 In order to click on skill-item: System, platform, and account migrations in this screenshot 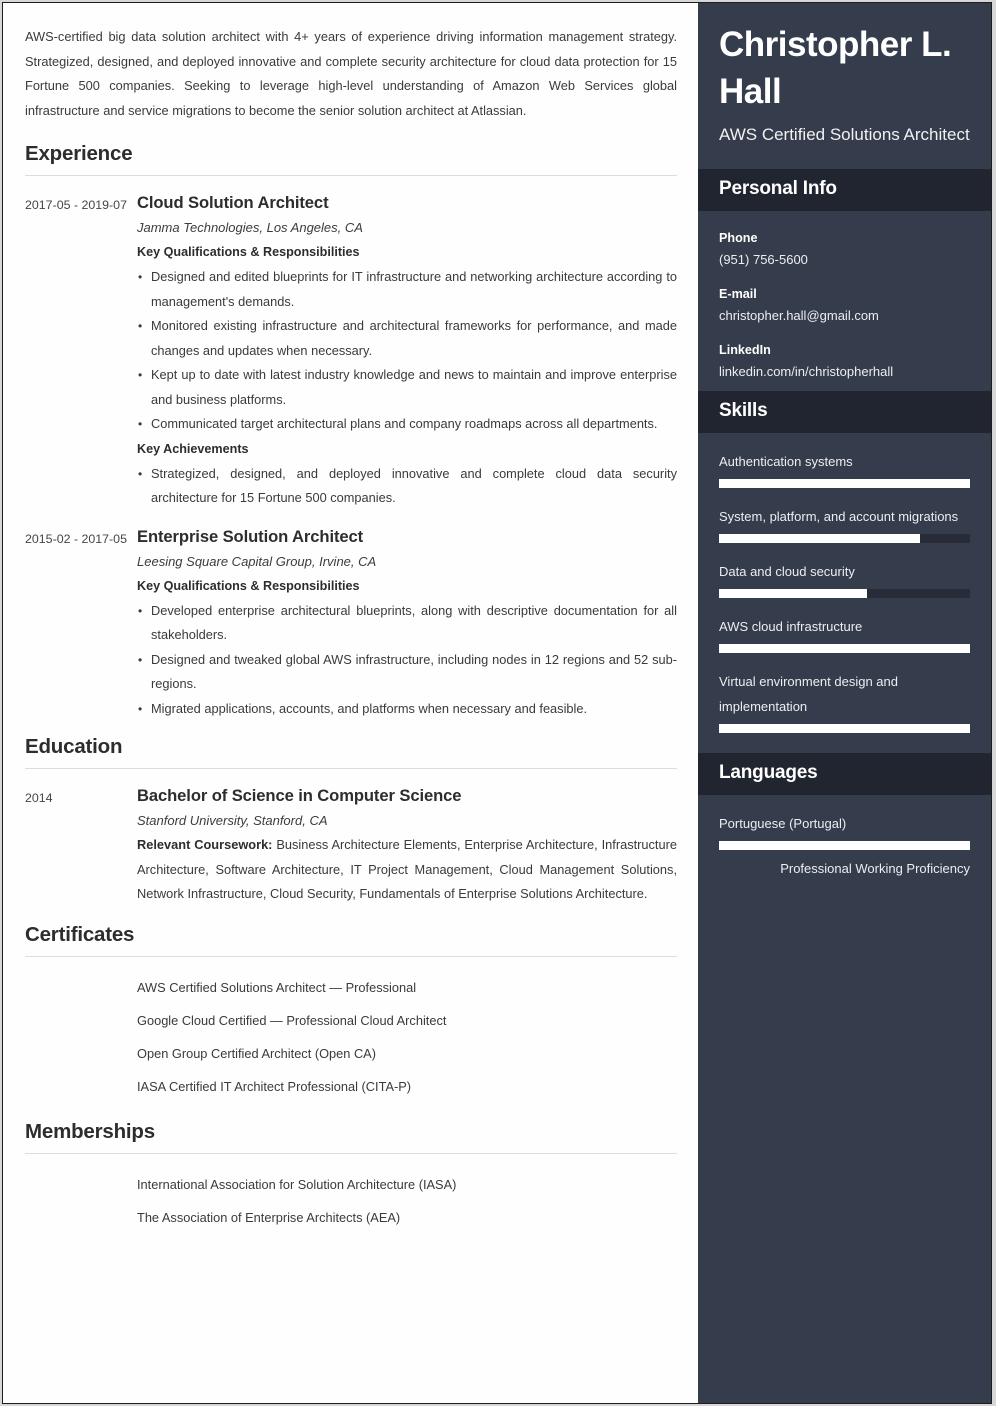, I will do `click(844, 531)`.